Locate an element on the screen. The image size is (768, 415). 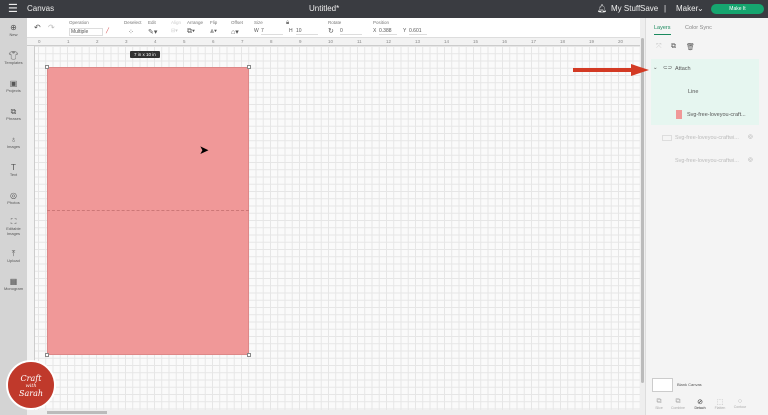
layer-line: Line is located at coordinates (693, 92).